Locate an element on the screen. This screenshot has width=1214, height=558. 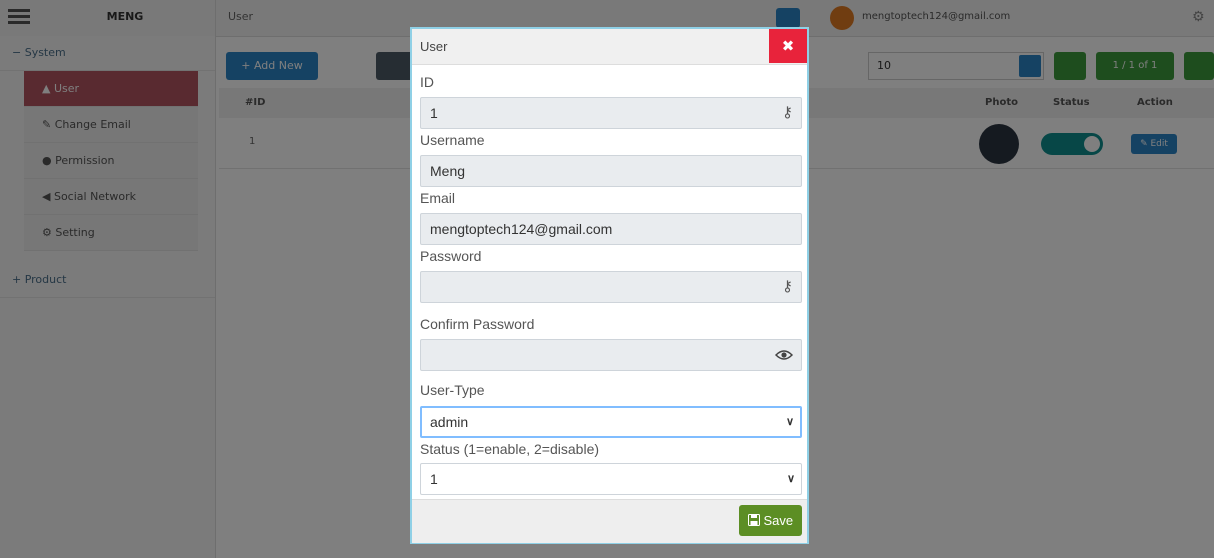
close-icon: ✖ is located at coordinates (788, 46).